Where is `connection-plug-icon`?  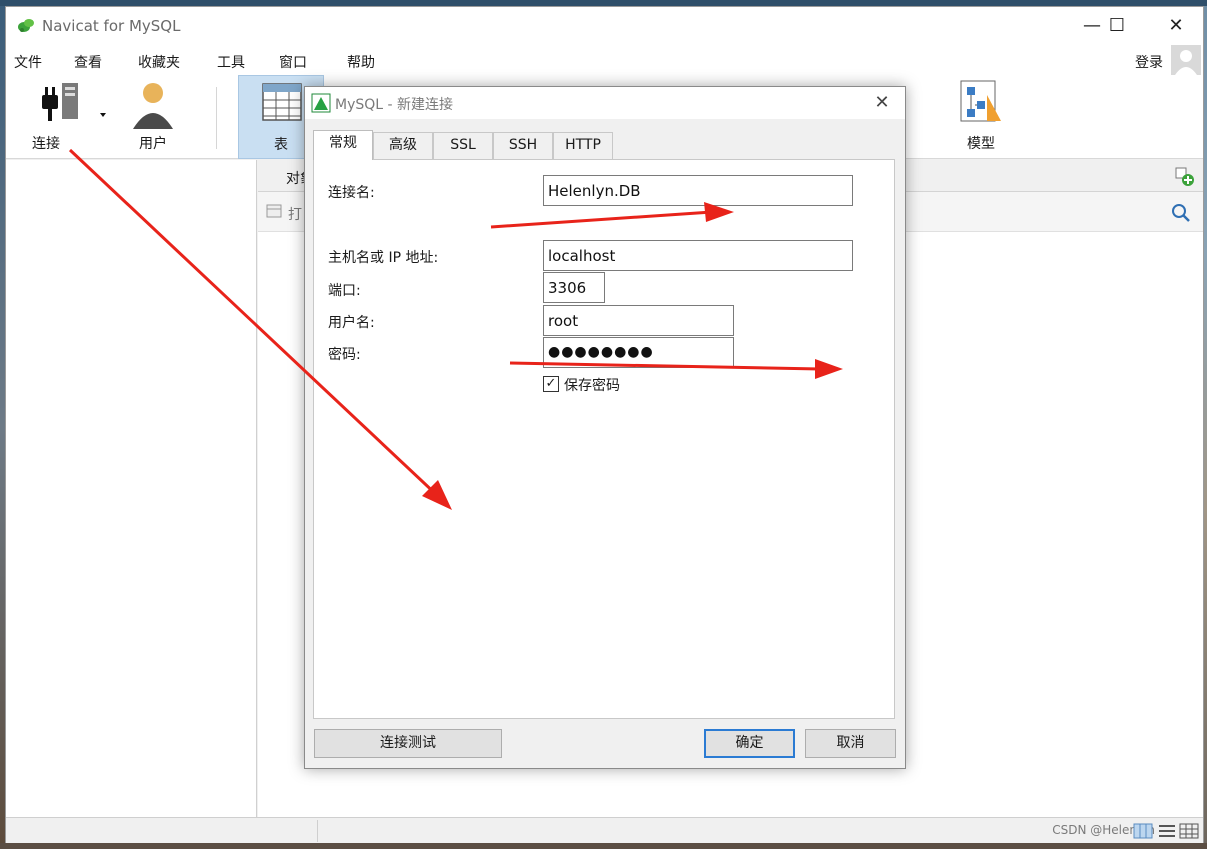 connection-plug-icon is located at coordinates (74, 102).